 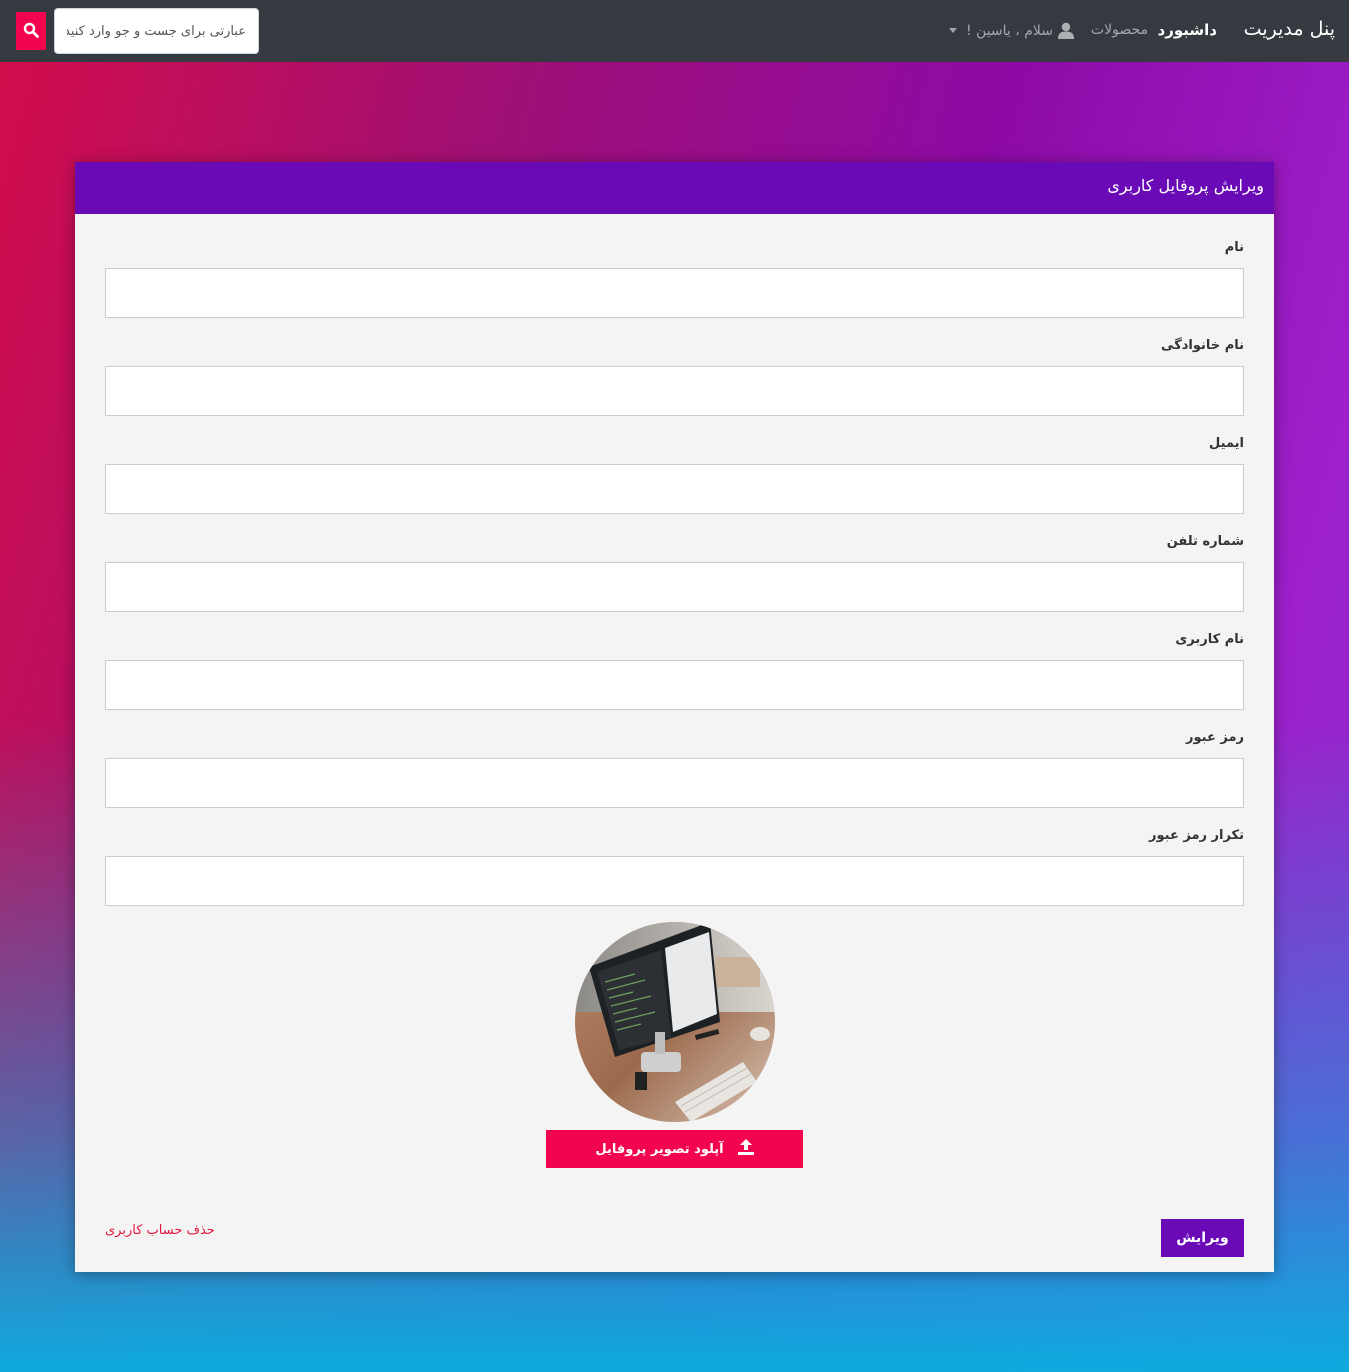 I want to click on chevron-down-icon, so click(x=952, y=30).